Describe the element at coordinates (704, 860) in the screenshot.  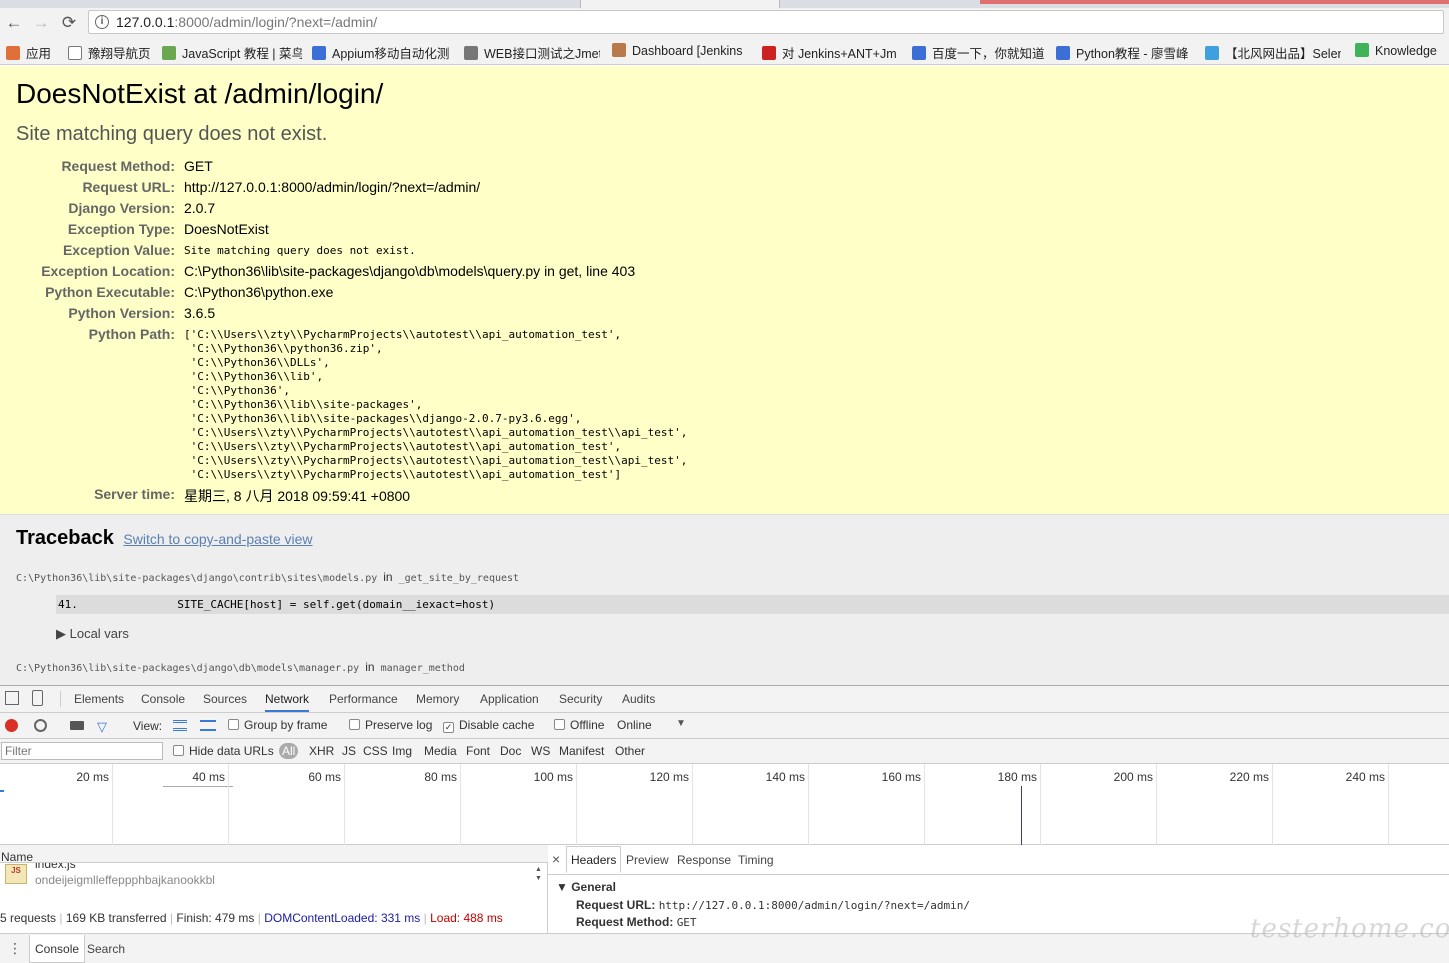
I see `detail-tab-response: Response` at that location.